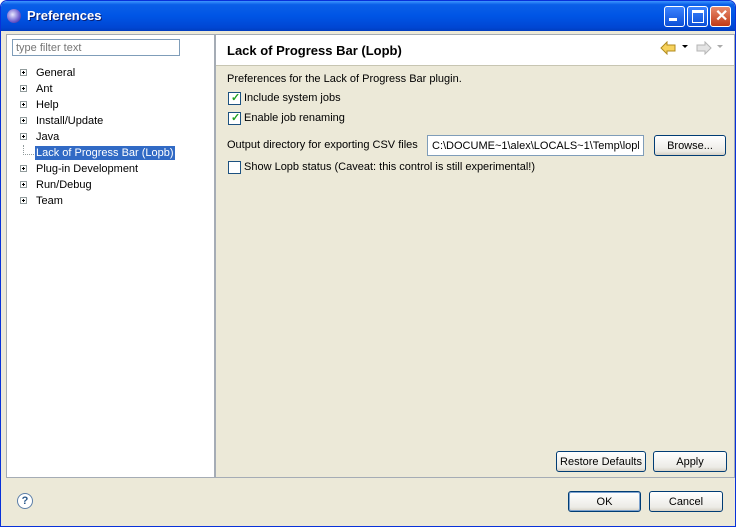 Image resolution: width=736 pixels, height=527 pixels. I want to click on tree-item-run-debug: Run/Debug, so click(109, 185).